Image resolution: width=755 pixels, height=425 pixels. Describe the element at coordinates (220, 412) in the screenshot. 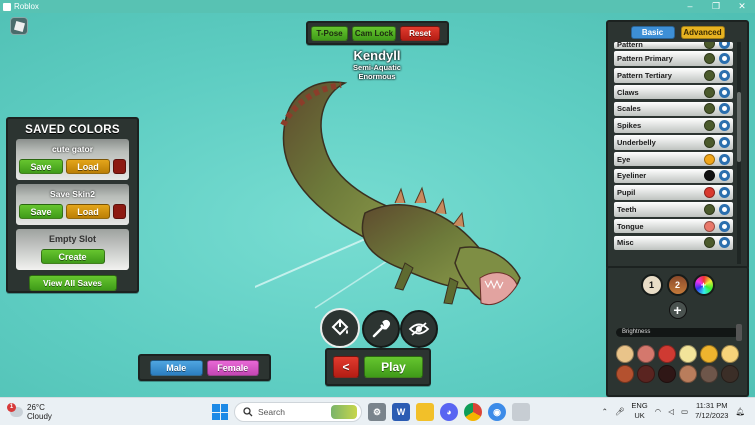

I see `windows-start-icon` at that location.